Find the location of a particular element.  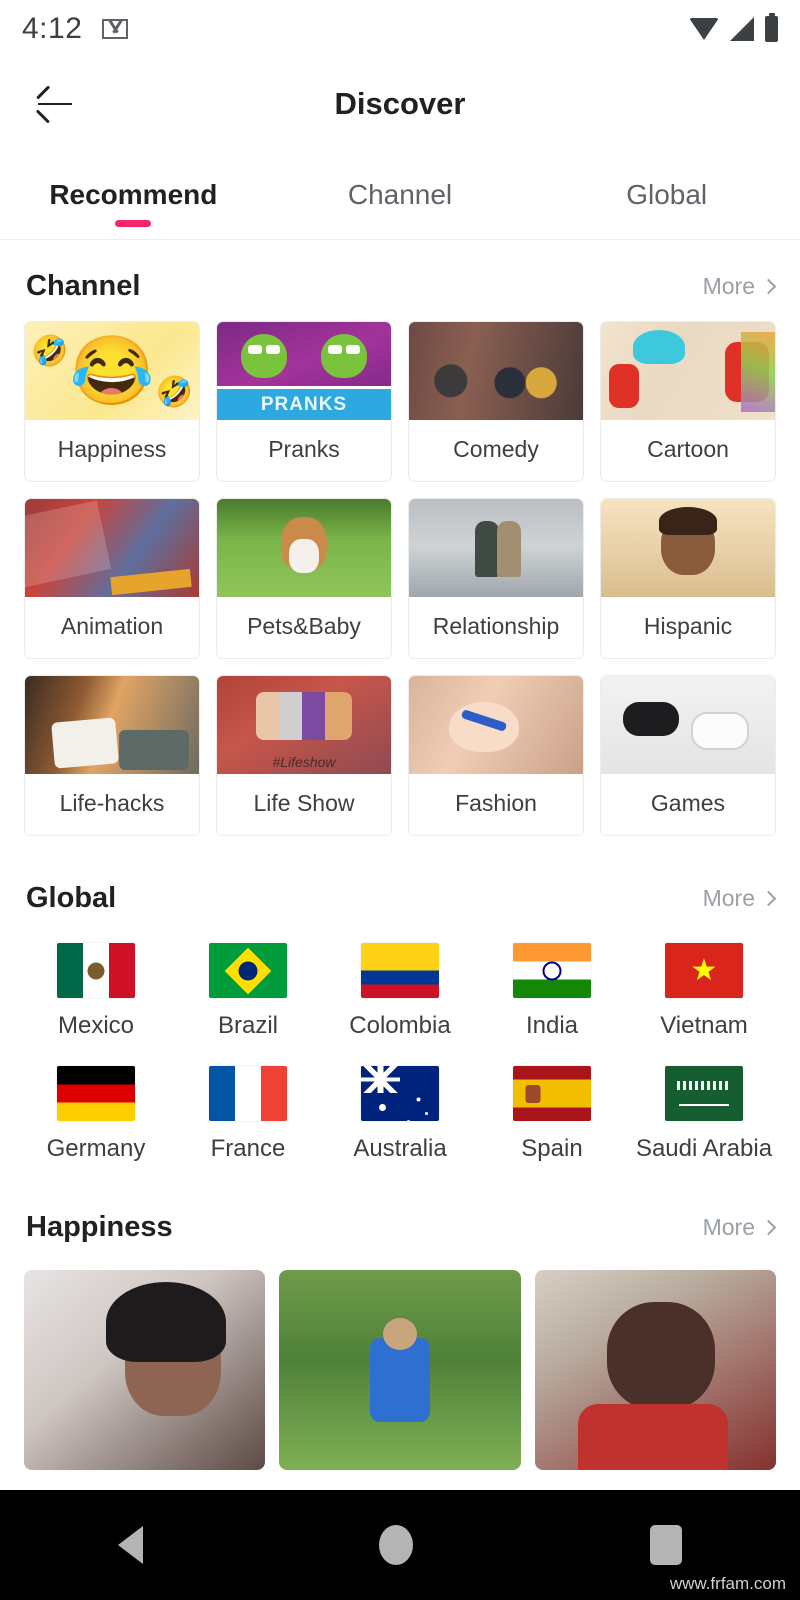

country-label: Vietnam is located at coordinates (704, 1025).